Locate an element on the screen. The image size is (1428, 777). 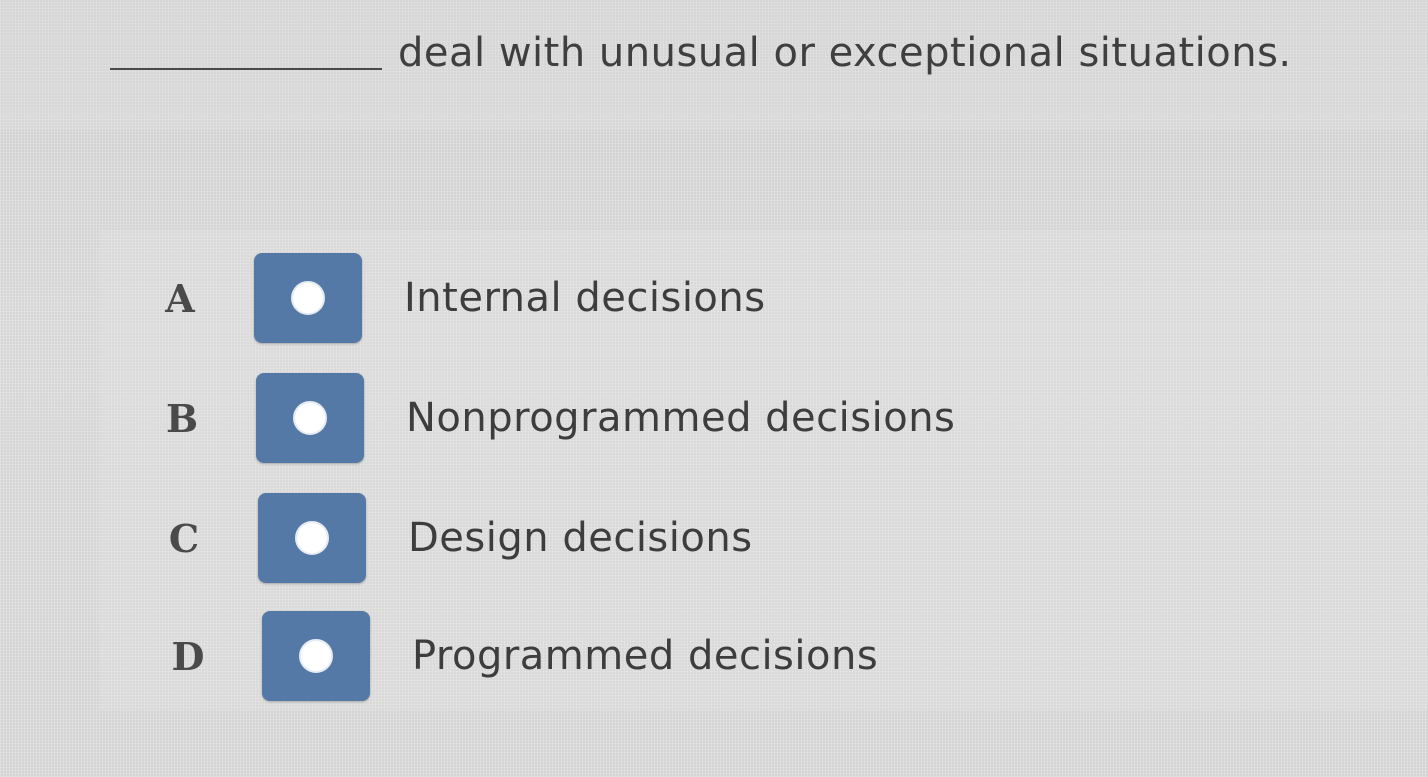
option-letter: D is located at coordinates (188, 656).